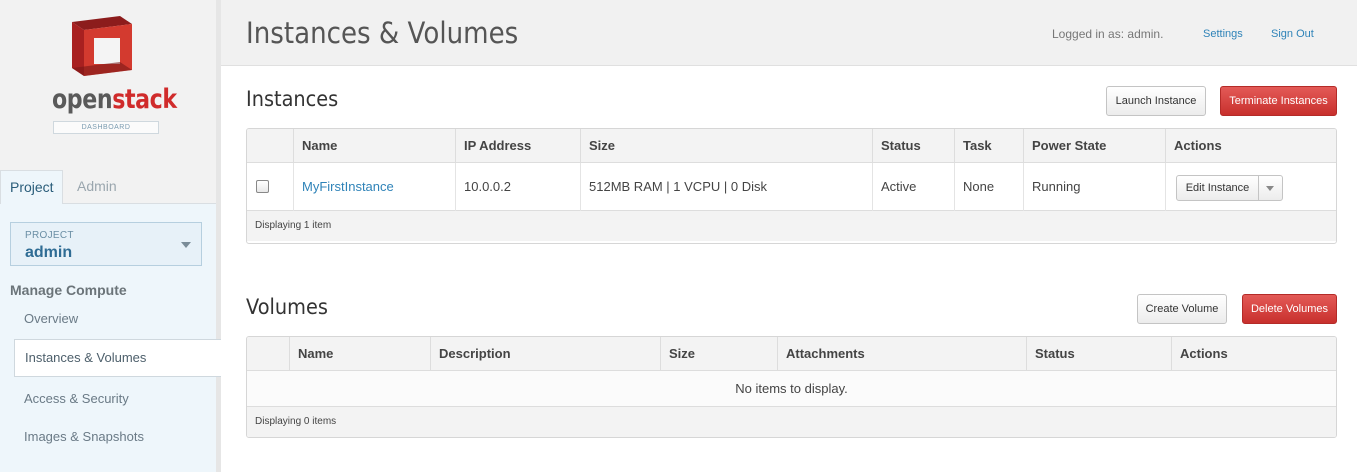 The width and height of the screenshot is (1357, 472). Describe the element at coordinates (1156, 101) in the screenshot. I see `launch-instance-button: Launch Instance` at that location.